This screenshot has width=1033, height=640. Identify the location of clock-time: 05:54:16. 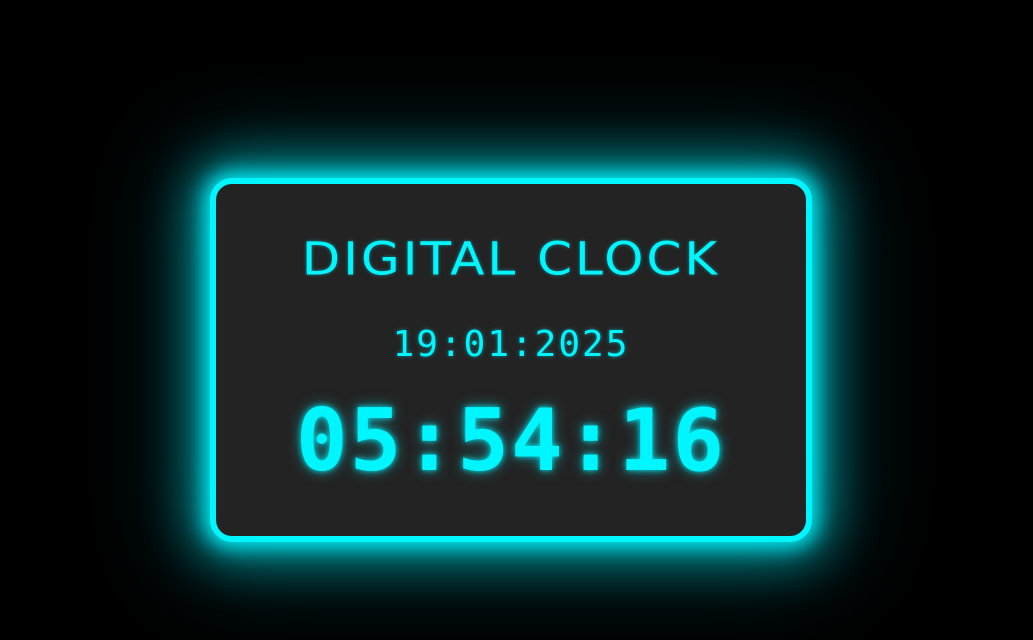
(511, 441).